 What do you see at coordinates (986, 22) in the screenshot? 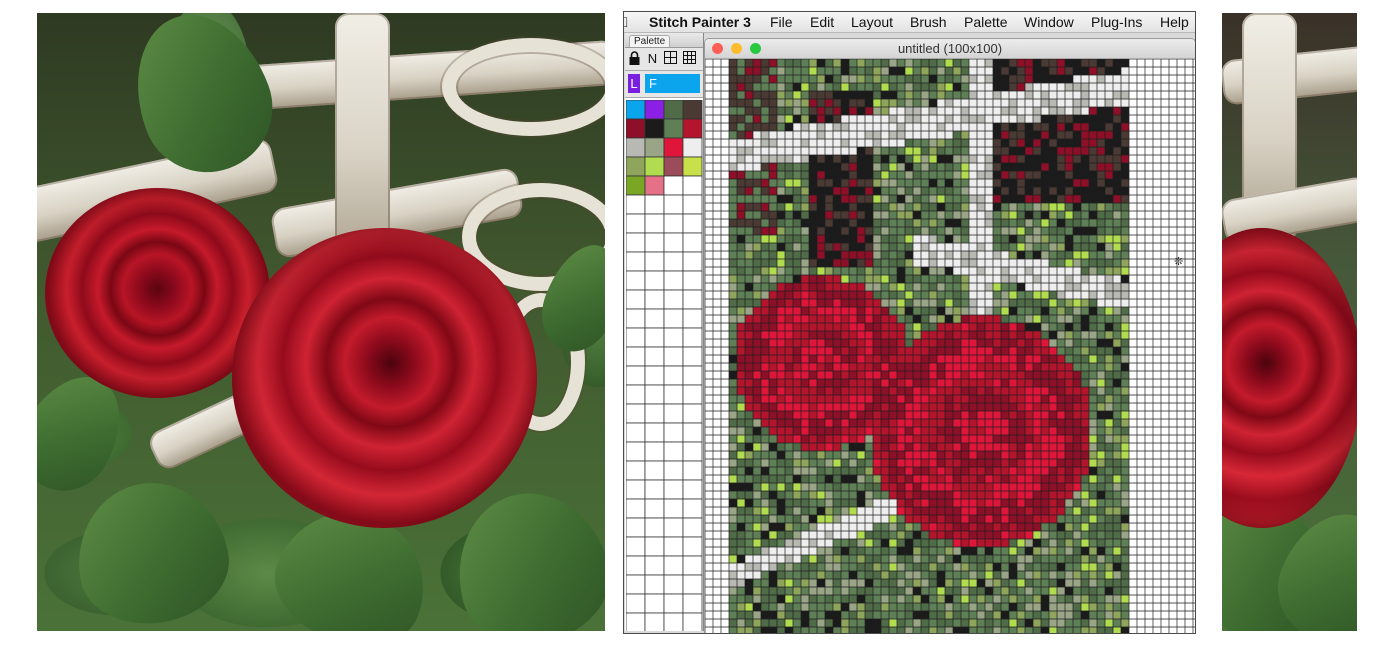
I see `menu-palette: Palette` at bounding box center [986, 22].